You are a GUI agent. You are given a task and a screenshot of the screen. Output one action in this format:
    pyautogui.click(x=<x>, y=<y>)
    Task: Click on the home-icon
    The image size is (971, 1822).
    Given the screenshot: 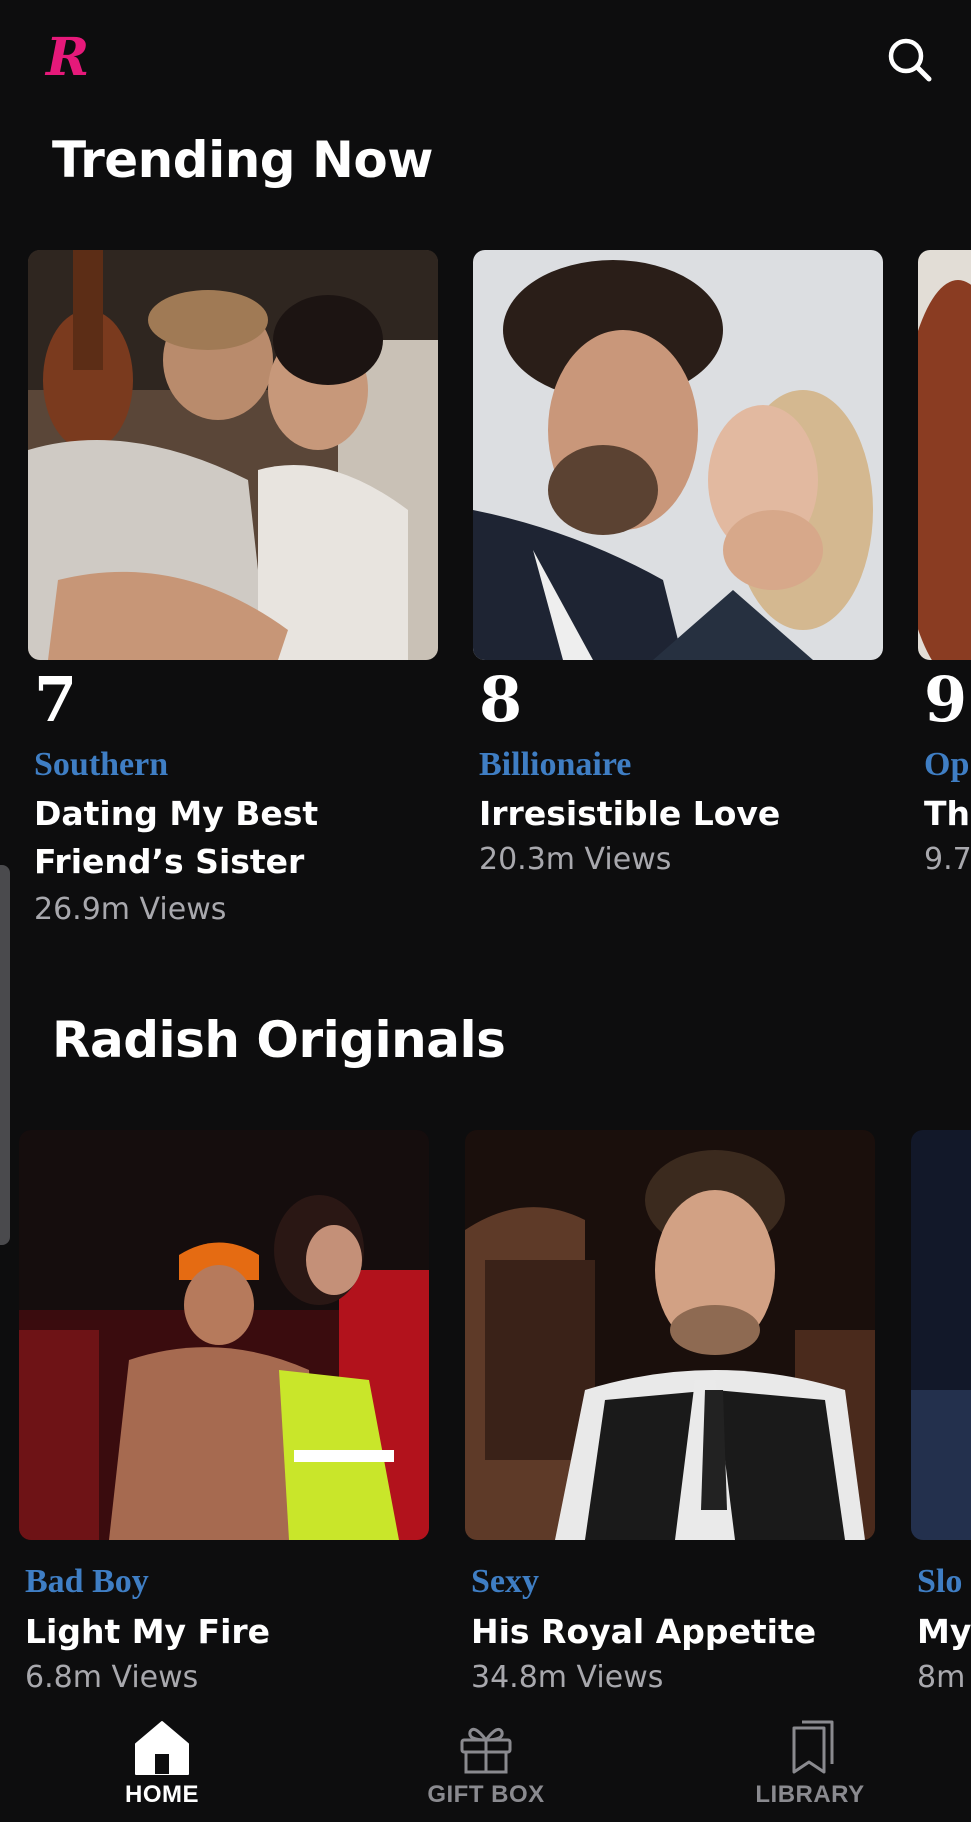 What is the action you would take?
    pyautogui.click(x=162, y=1748)
    